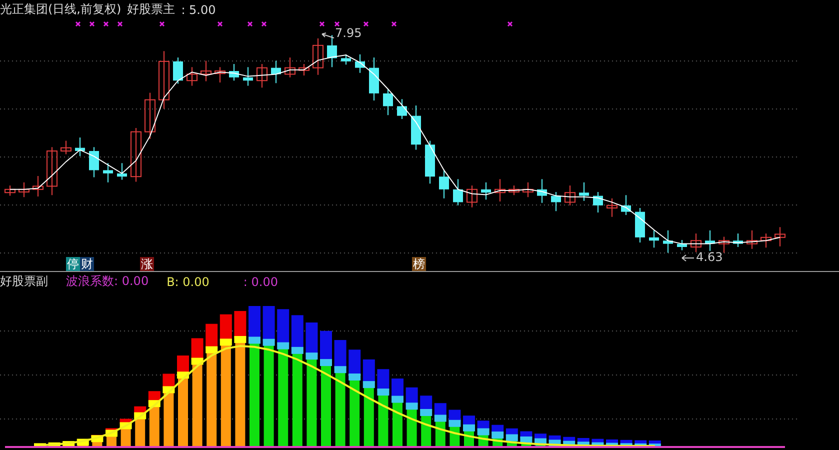 The height and width of the screenshot is (450, 839). Describe the element at coordinates (24, 281) in the screenshot. I see `chart-title: 好股票副` at that location.